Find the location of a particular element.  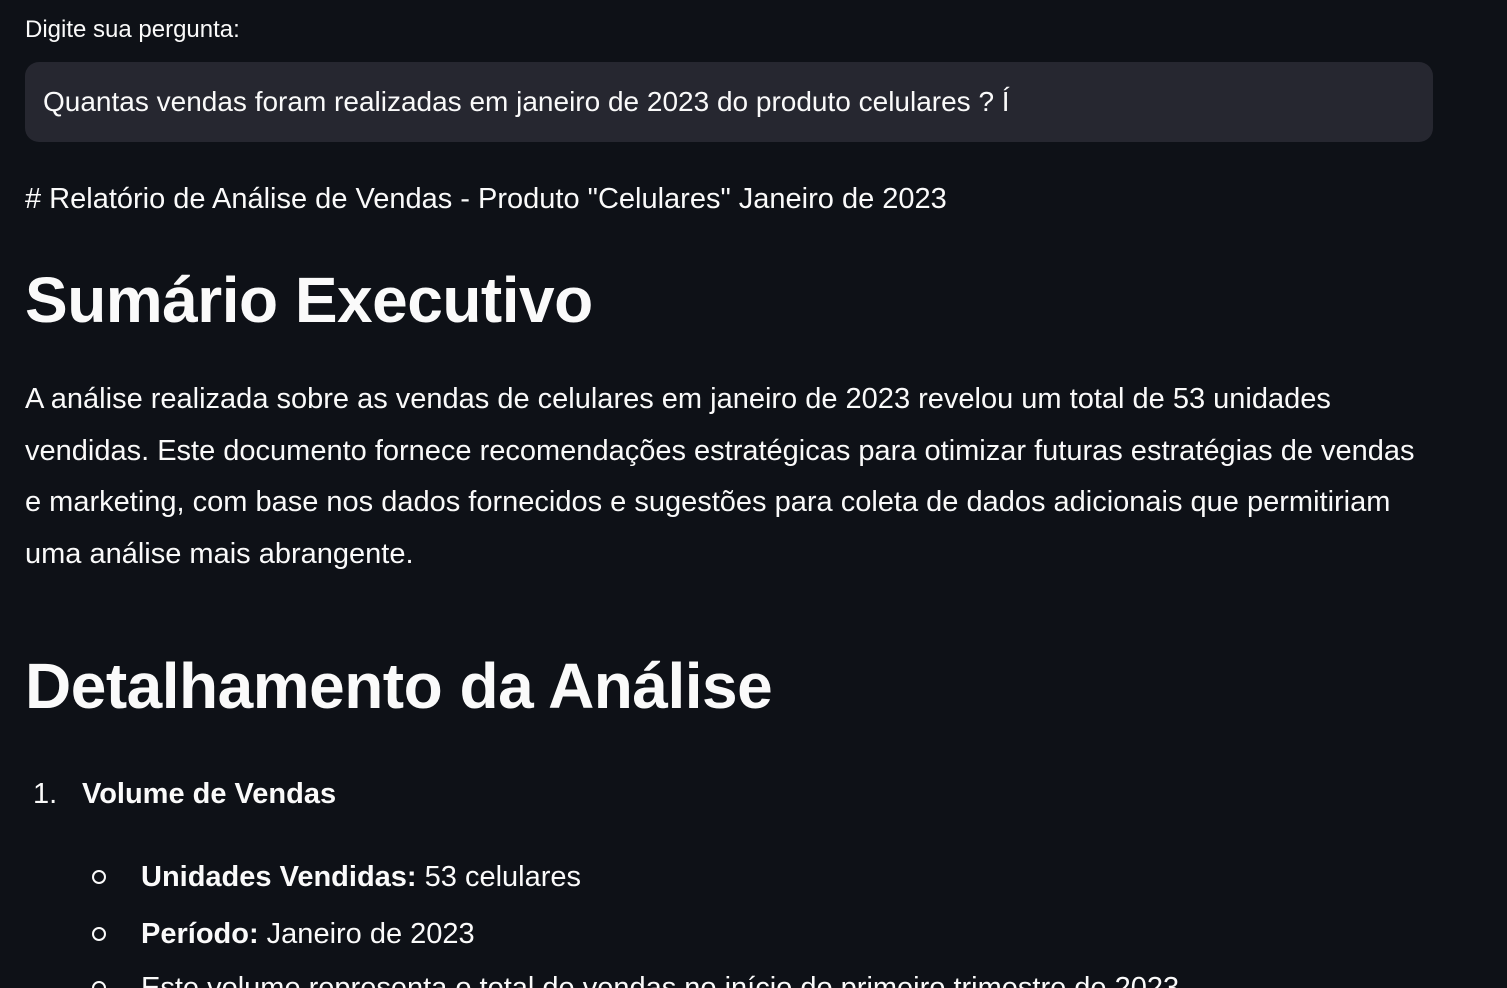

sub-item-value: Janeiro de 2023 is located at coordinates (366, 934).